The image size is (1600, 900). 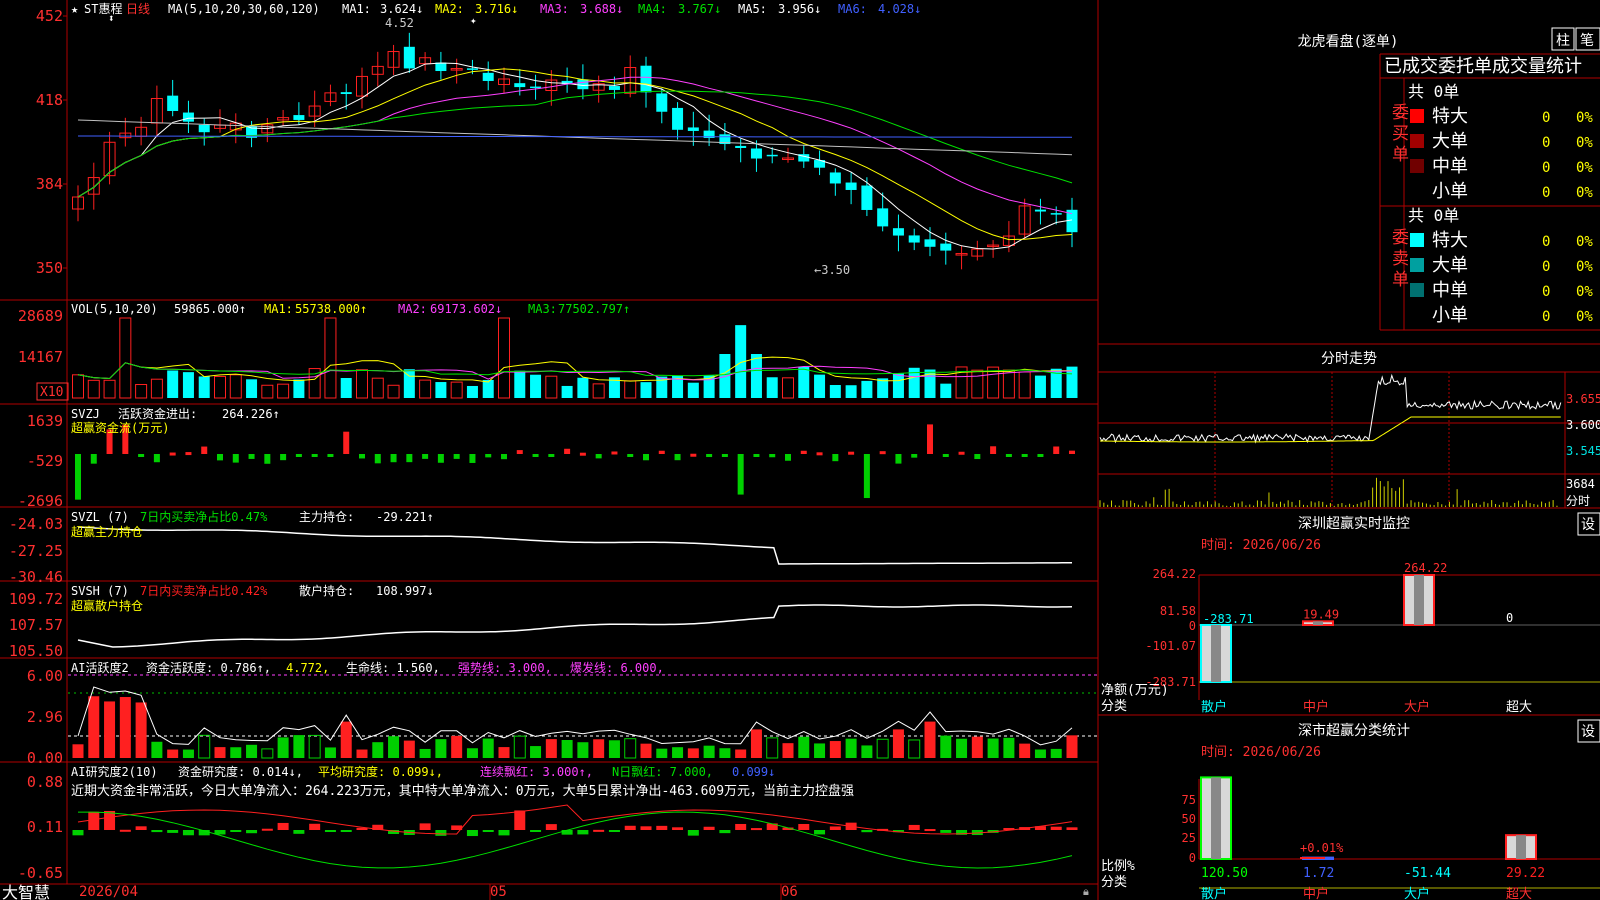 What do you see at coordinates (401, 9) in the screenshot?
I see `ma1-value: 3.624↓` at bounding box center [401, 9].